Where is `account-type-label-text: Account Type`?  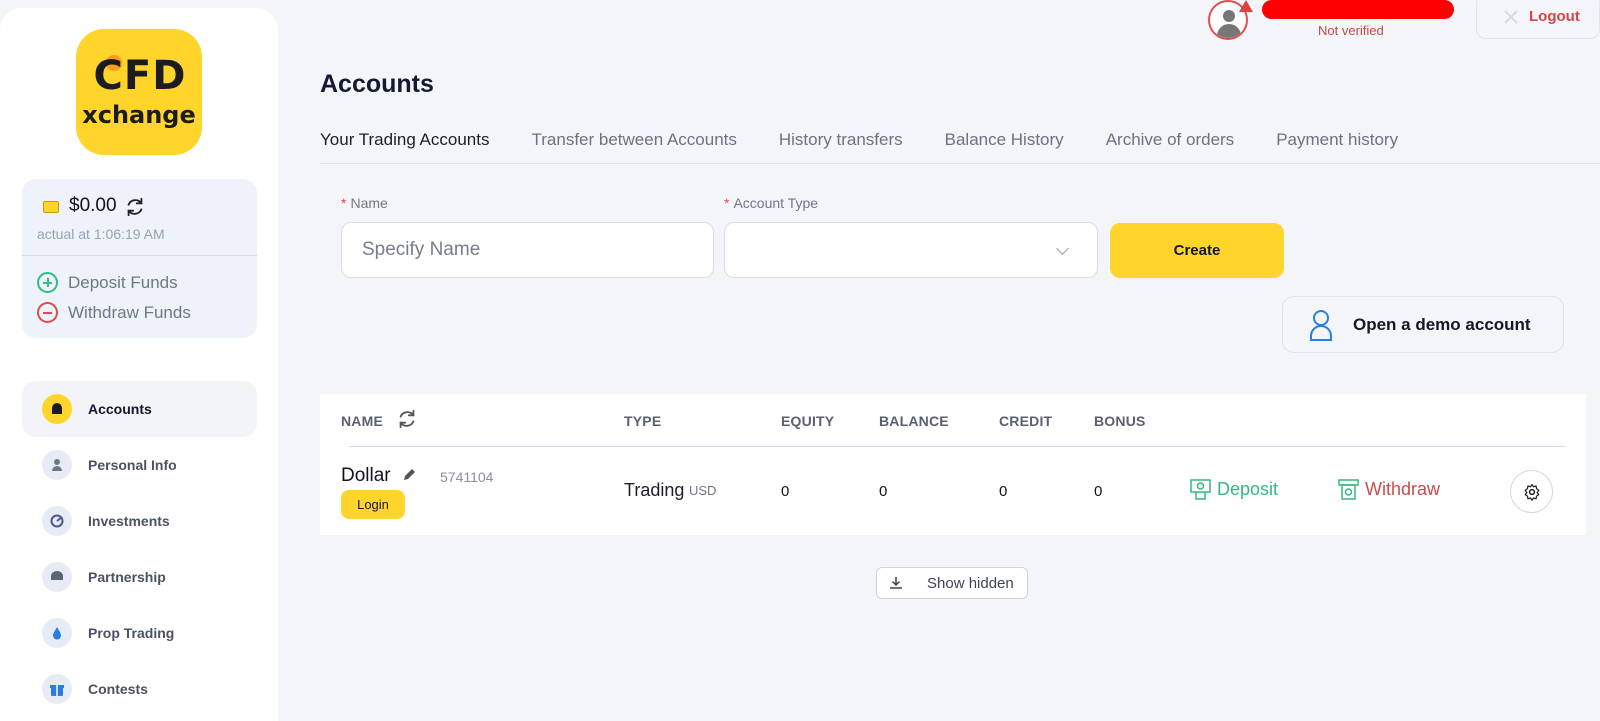 account-type-label-text: Account Type is located at coordinates (776, 203).